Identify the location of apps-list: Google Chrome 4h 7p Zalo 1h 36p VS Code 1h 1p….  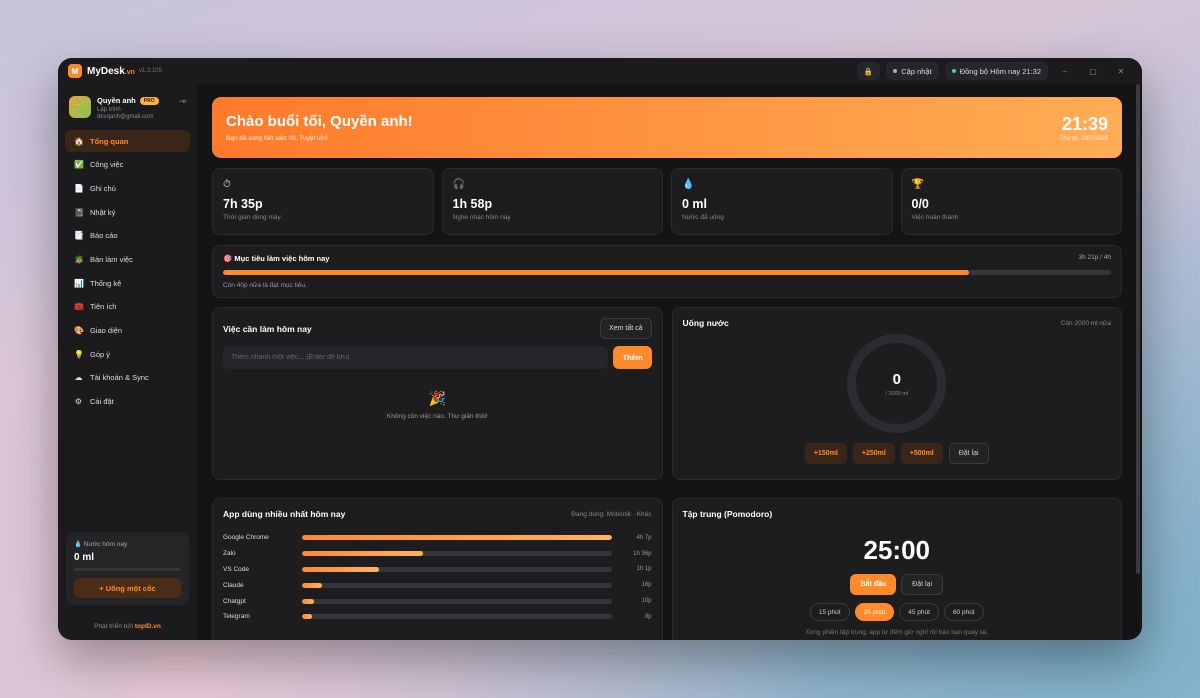
(437, 577).